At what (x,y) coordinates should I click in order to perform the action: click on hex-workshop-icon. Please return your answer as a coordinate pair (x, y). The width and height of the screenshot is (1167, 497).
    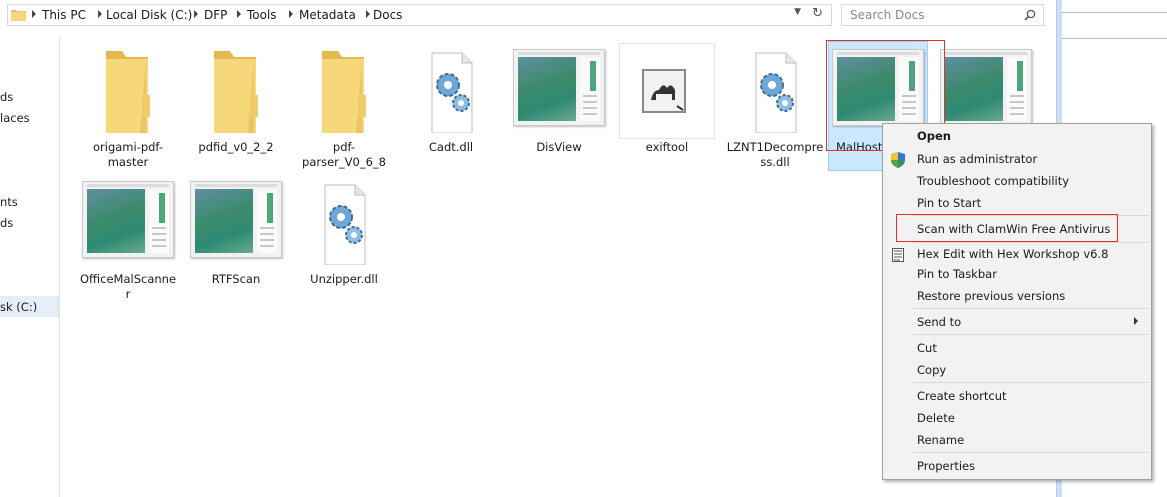
    Looking at the image, I should click on (898, 255).